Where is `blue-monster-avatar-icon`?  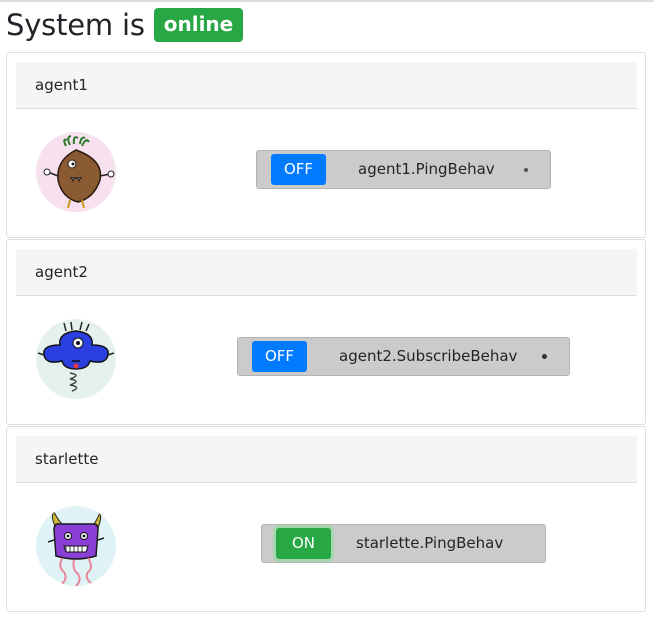 blue-monster-avatar-icon is located at coordinates (76, 359).